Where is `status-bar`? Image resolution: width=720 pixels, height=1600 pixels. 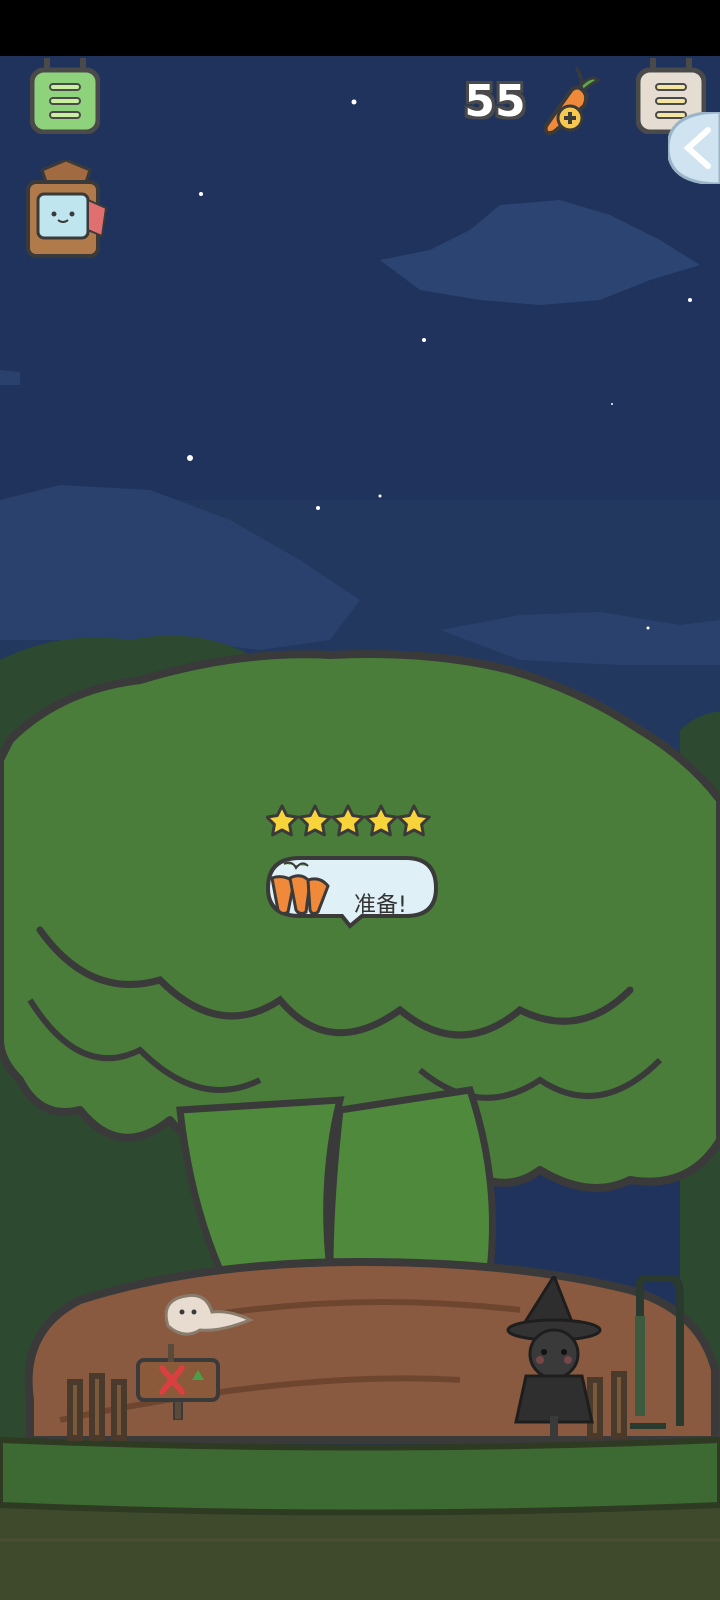 status-bar is located at coordinates (360, 28).